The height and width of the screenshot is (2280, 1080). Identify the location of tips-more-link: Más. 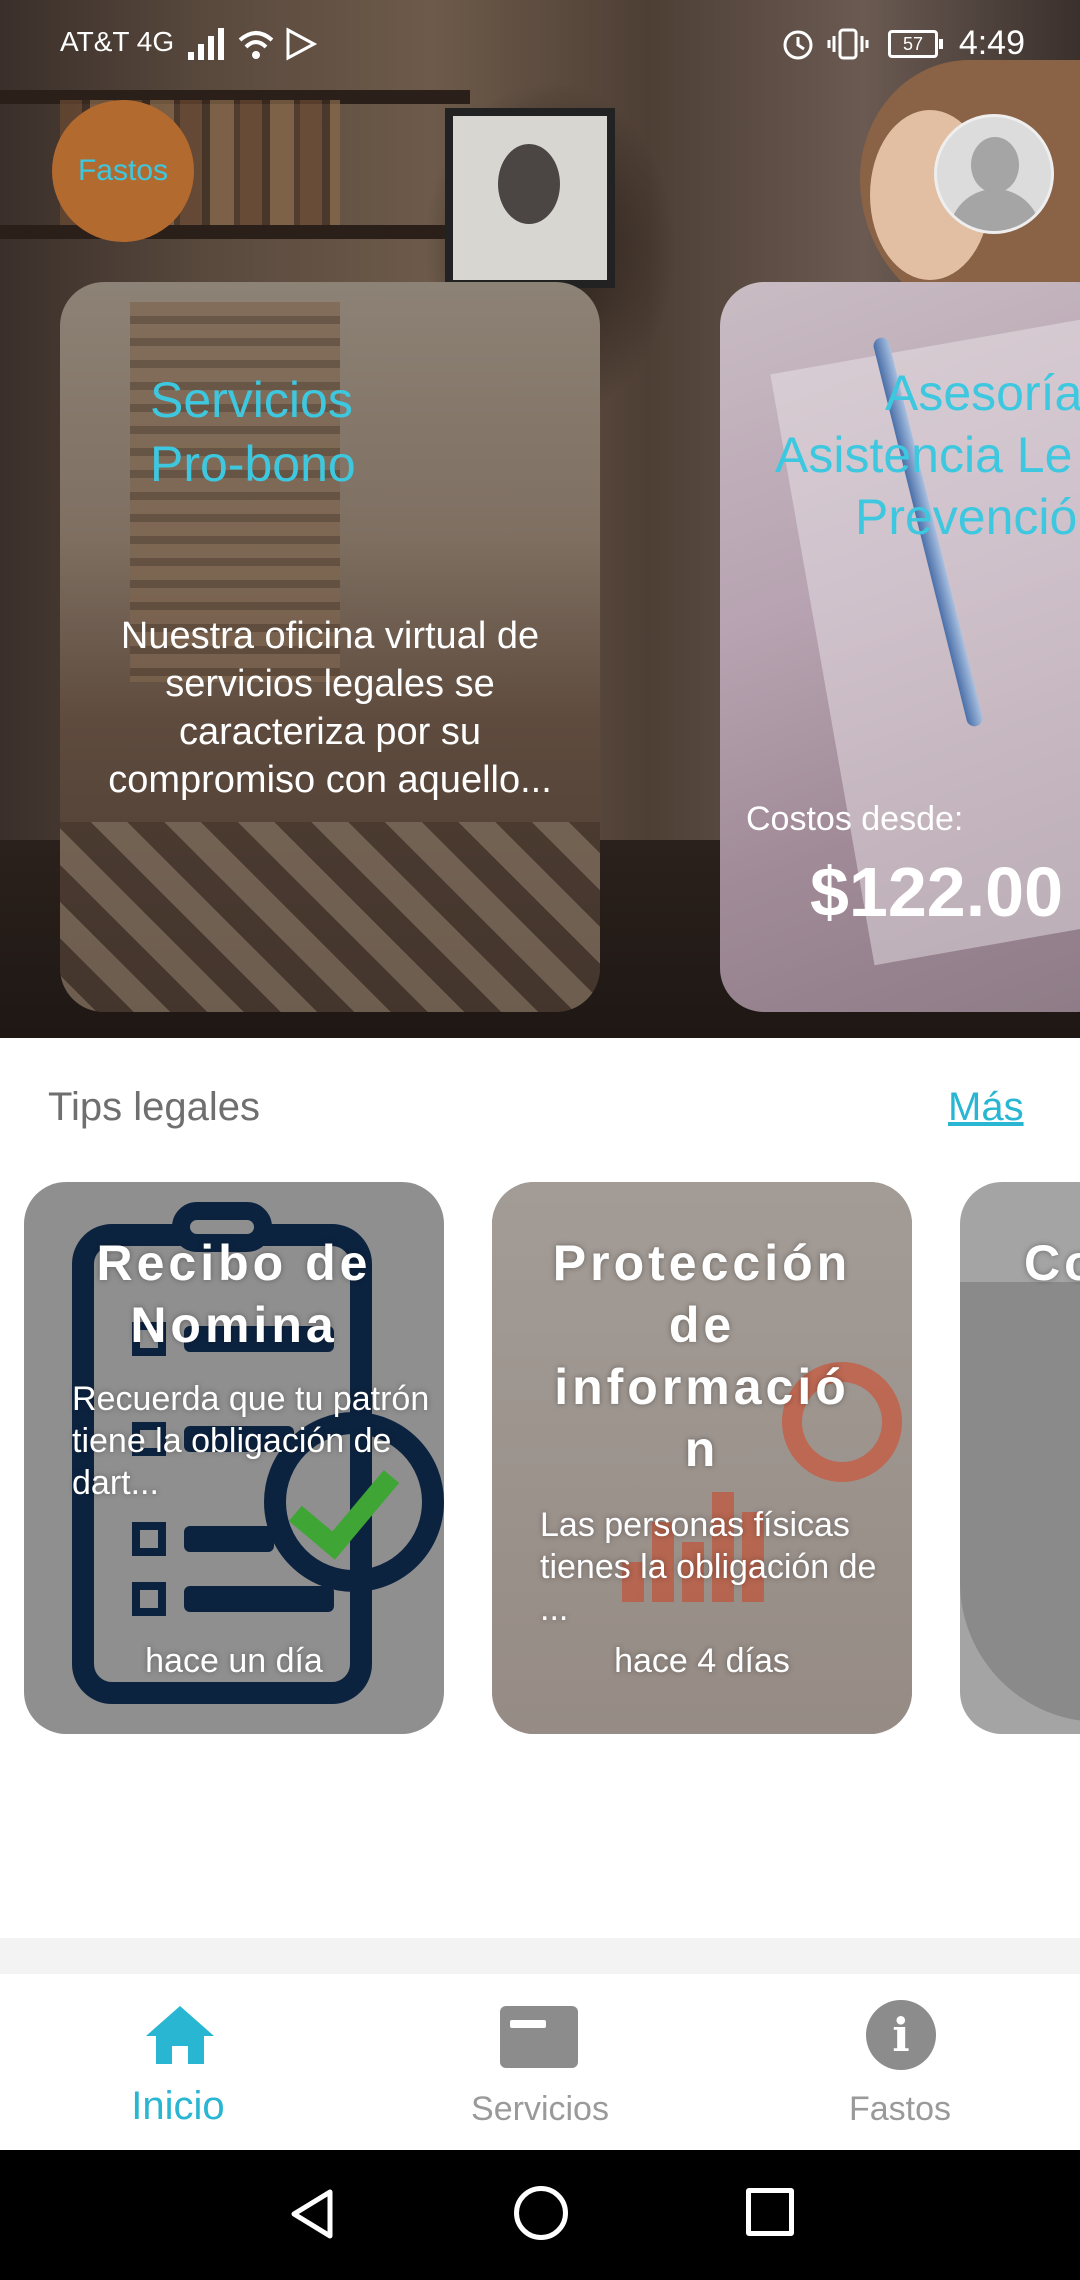
(986, 1107).